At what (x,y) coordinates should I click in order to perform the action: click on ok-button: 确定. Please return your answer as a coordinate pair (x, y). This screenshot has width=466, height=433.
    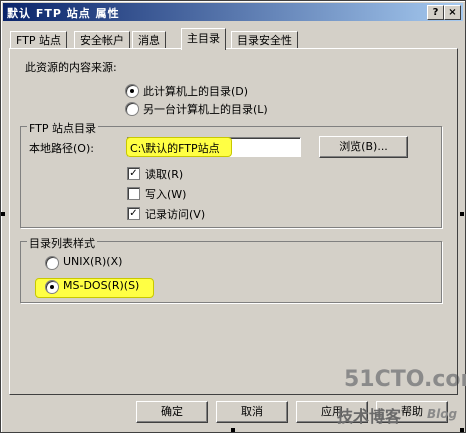
    Looking at the image, I should click on (172, 412).